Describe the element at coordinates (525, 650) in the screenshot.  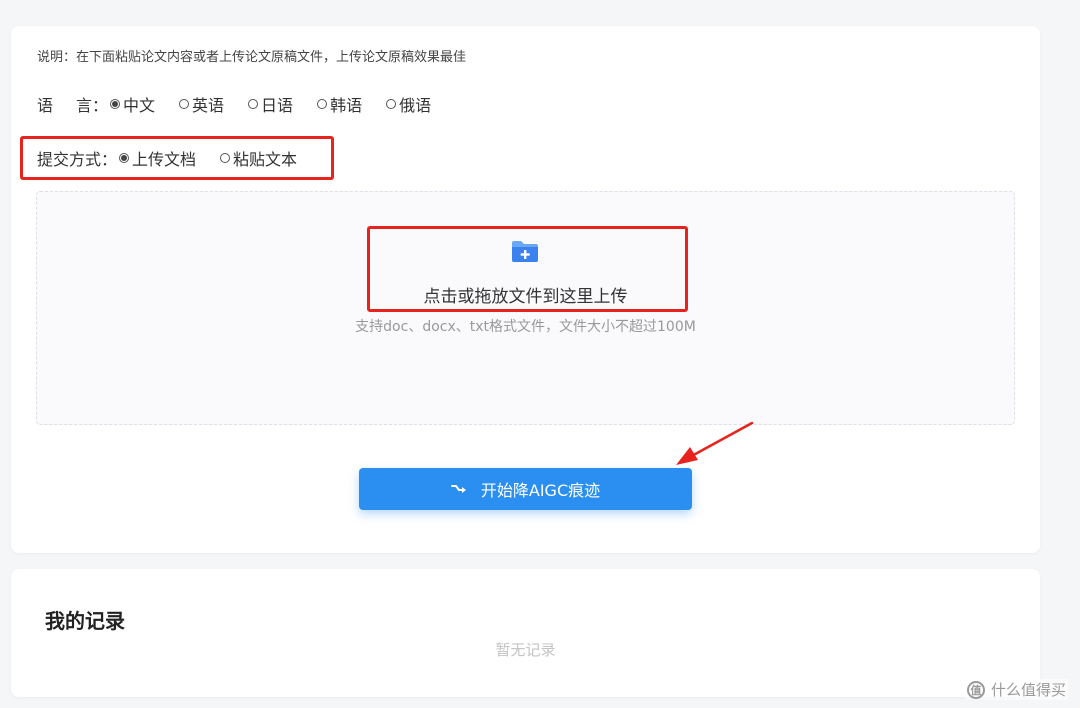
I see `records-empty-text: 暂无记录` at that location.